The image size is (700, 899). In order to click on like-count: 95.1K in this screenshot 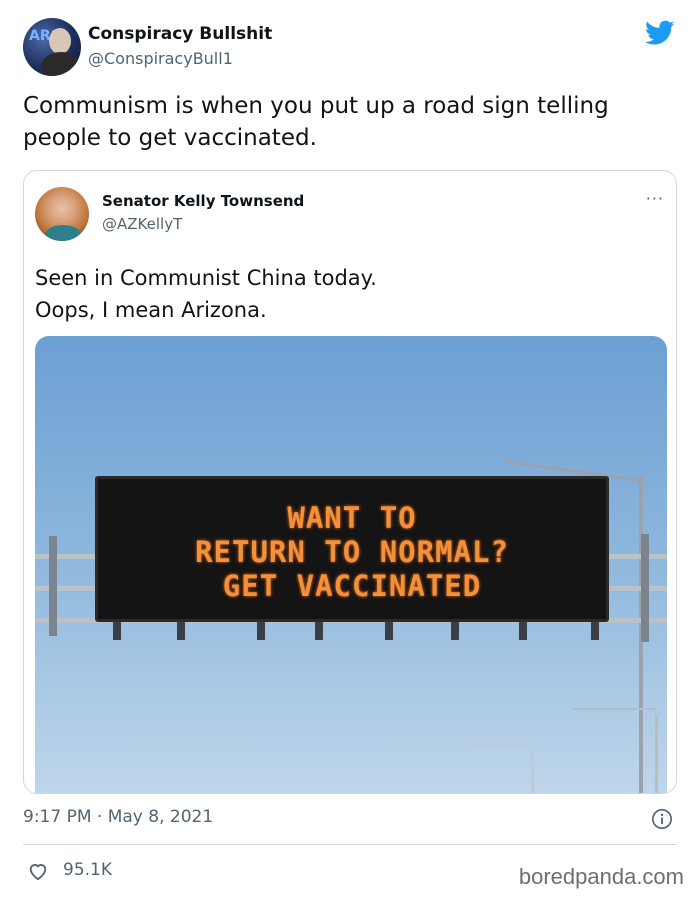, I will do `click(87, 870)`.